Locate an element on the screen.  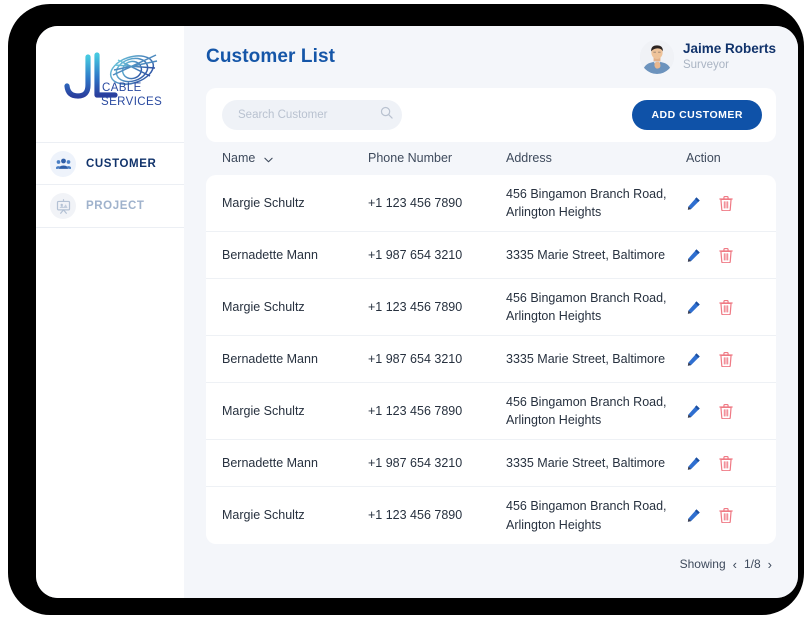
sidebar-nav: CUSTOMER PROJECT is located at coordinates (110, 185).